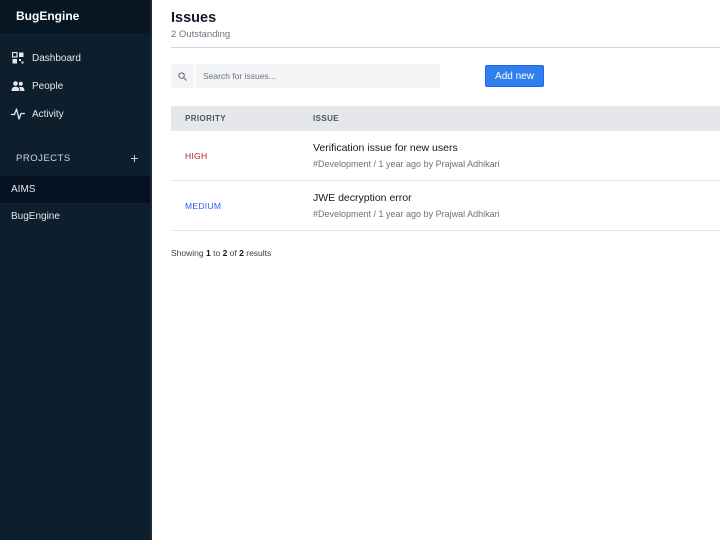 The width and height of the screenshot is (720, 540). Describe the element at coordinates (75, 189) in the screenshot. I see `project-item-aims: AIMS` at that location.